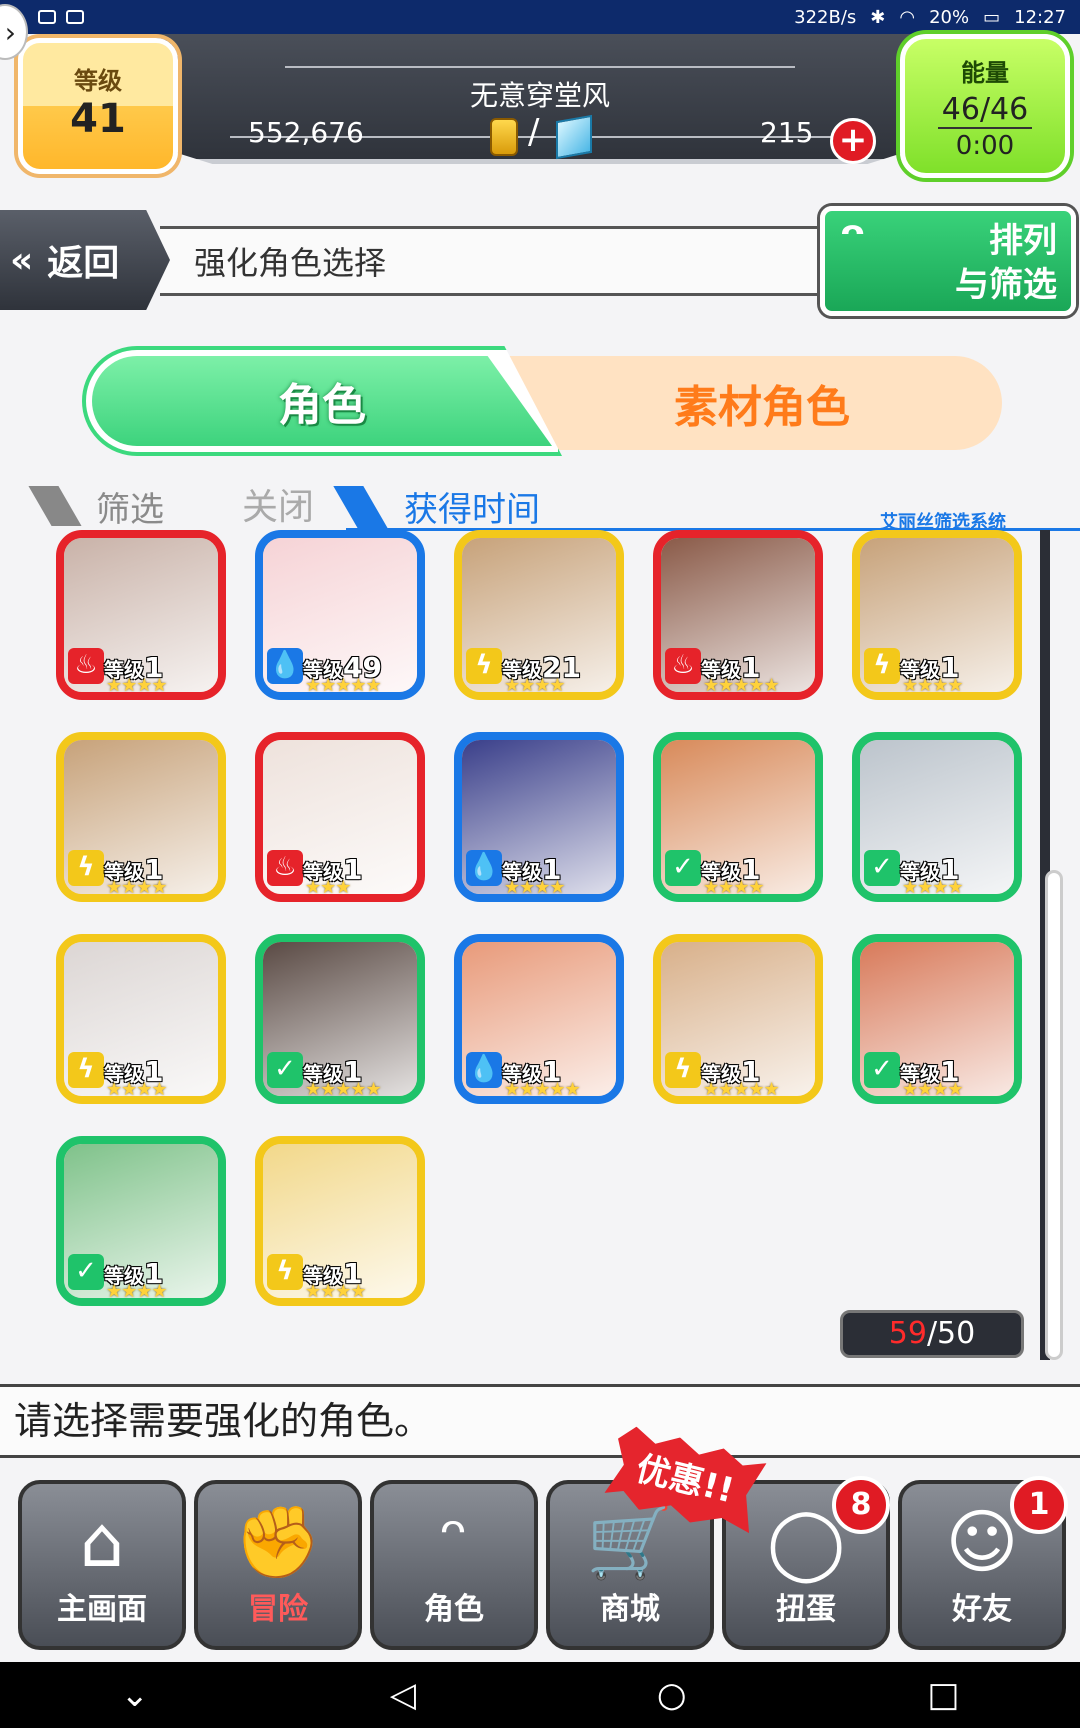 The image size is (1080, 1728). What do you see at coordinates (1040, 17) in the screenshot?
I see `clock: 12:27` at bounding box center [1040, 17].